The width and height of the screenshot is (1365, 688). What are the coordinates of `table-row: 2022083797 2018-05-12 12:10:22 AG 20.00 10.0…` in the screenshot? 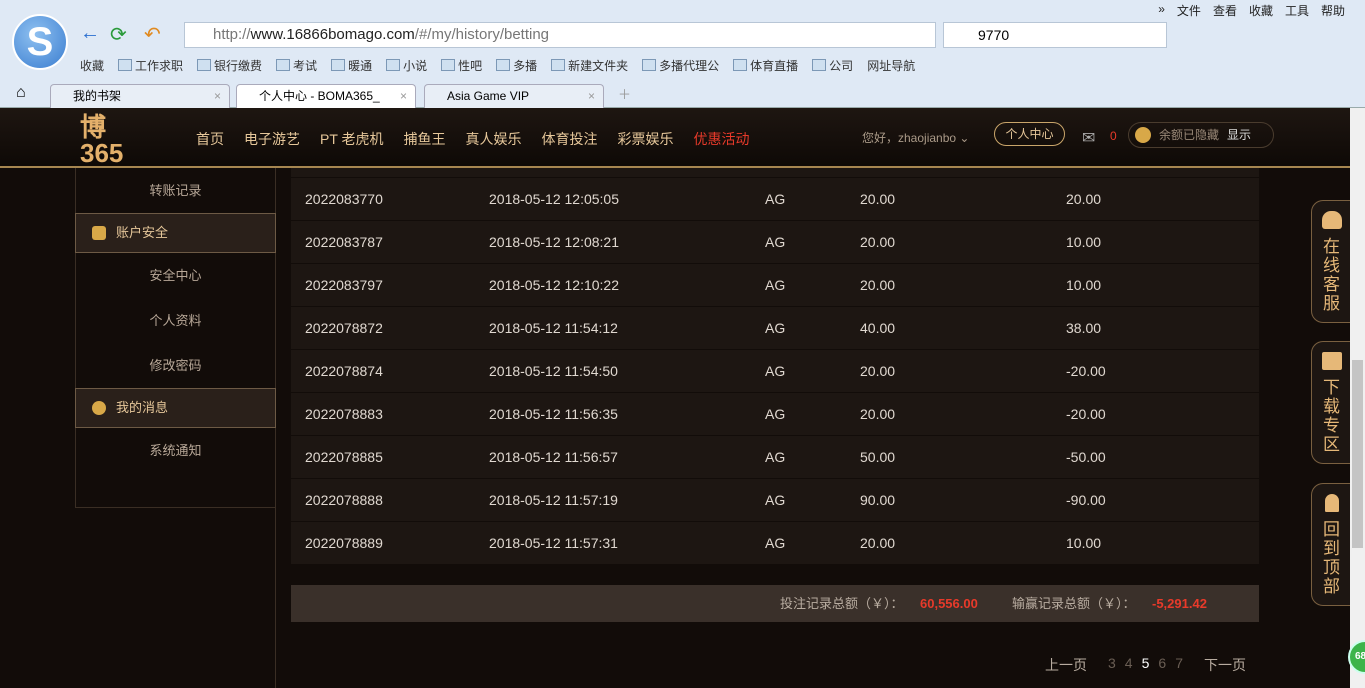 It's located at (775, 285).